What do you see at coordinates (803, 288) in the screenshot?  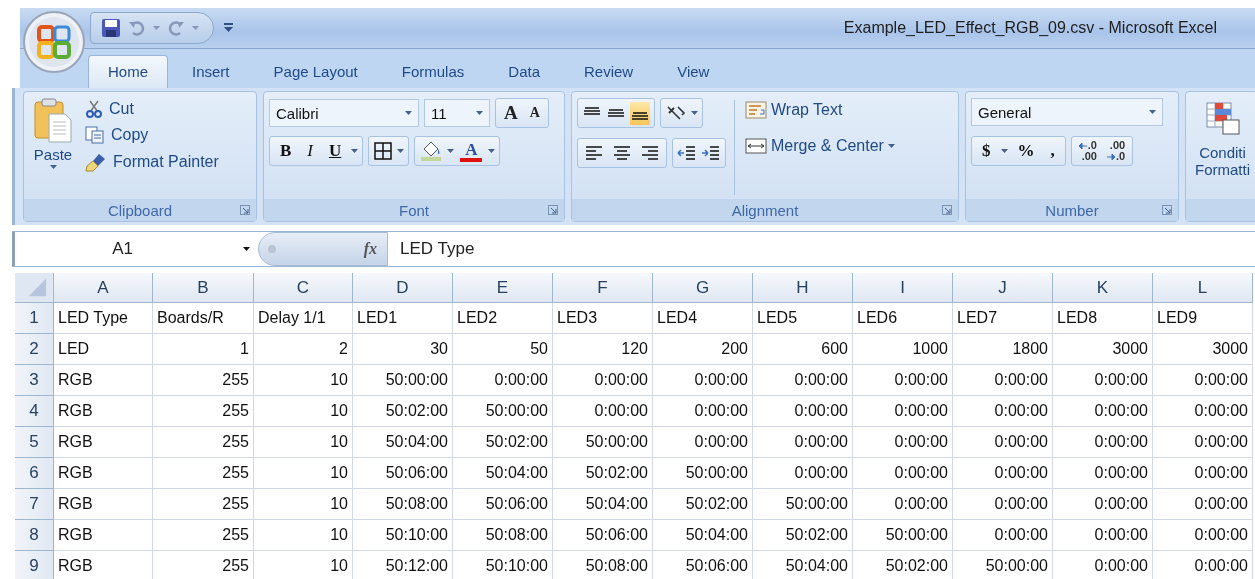 I see `column-header: H` at bounding box center [803, 288].